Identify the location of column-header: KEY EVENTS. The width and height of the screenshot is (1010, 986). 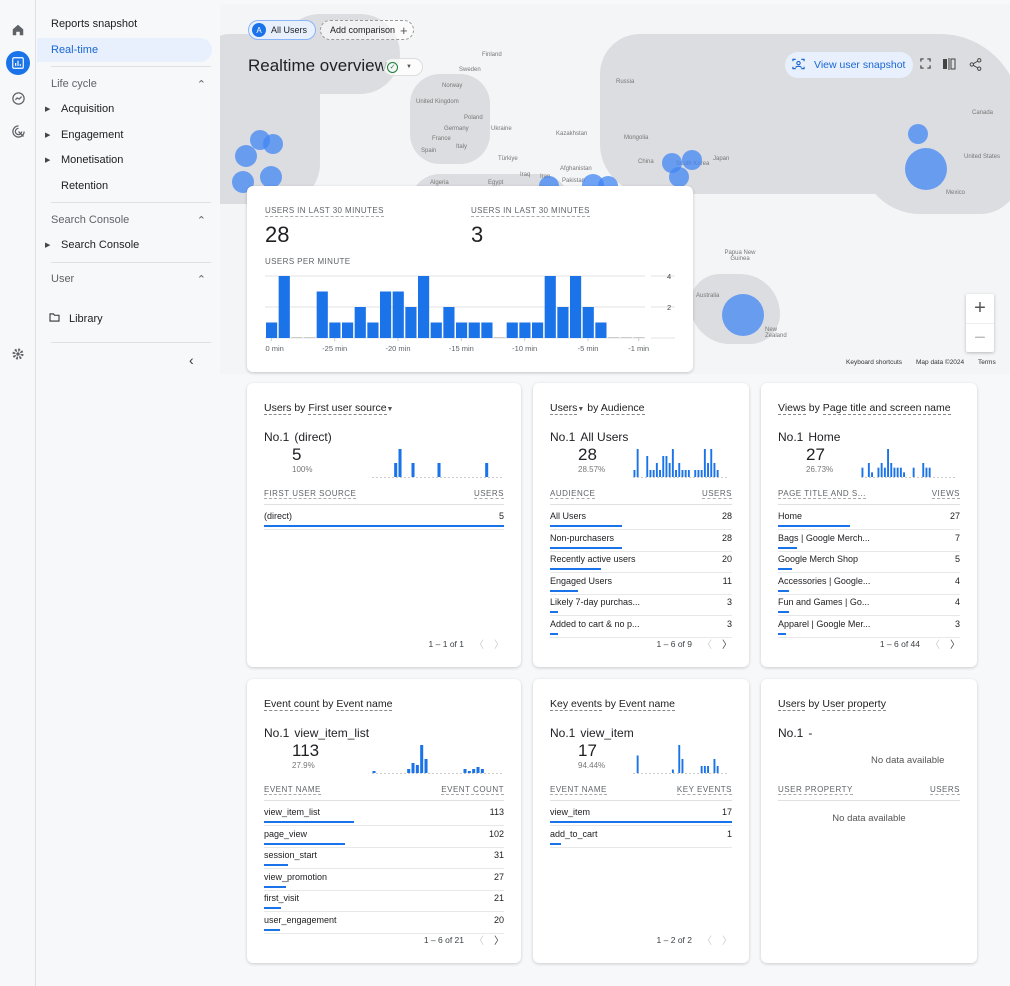
(704, 790).